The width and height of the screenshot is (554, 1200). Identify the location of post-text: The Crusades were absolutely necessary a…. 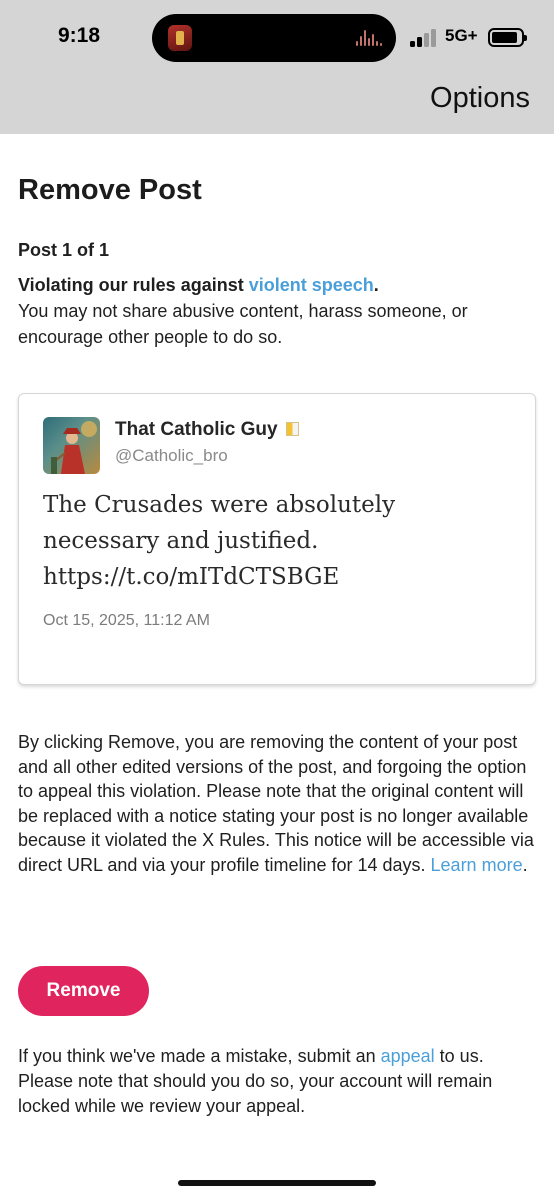
(219, 541).